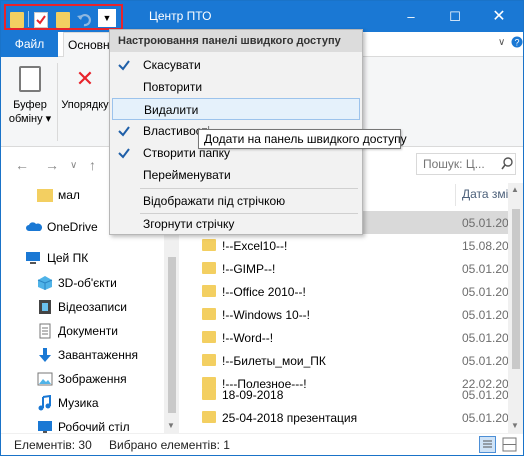 Image resolution: width=524 pixels, height=456 pixels. I want to click on nav-scrollbar-thumb, so click(172, 335).